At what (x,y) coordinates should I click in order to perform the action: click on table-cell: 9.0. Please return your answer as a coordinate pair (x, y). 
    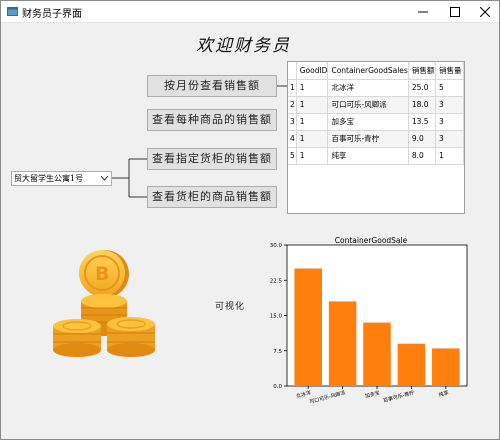
    Looking at the image, I should click on (422, 139).